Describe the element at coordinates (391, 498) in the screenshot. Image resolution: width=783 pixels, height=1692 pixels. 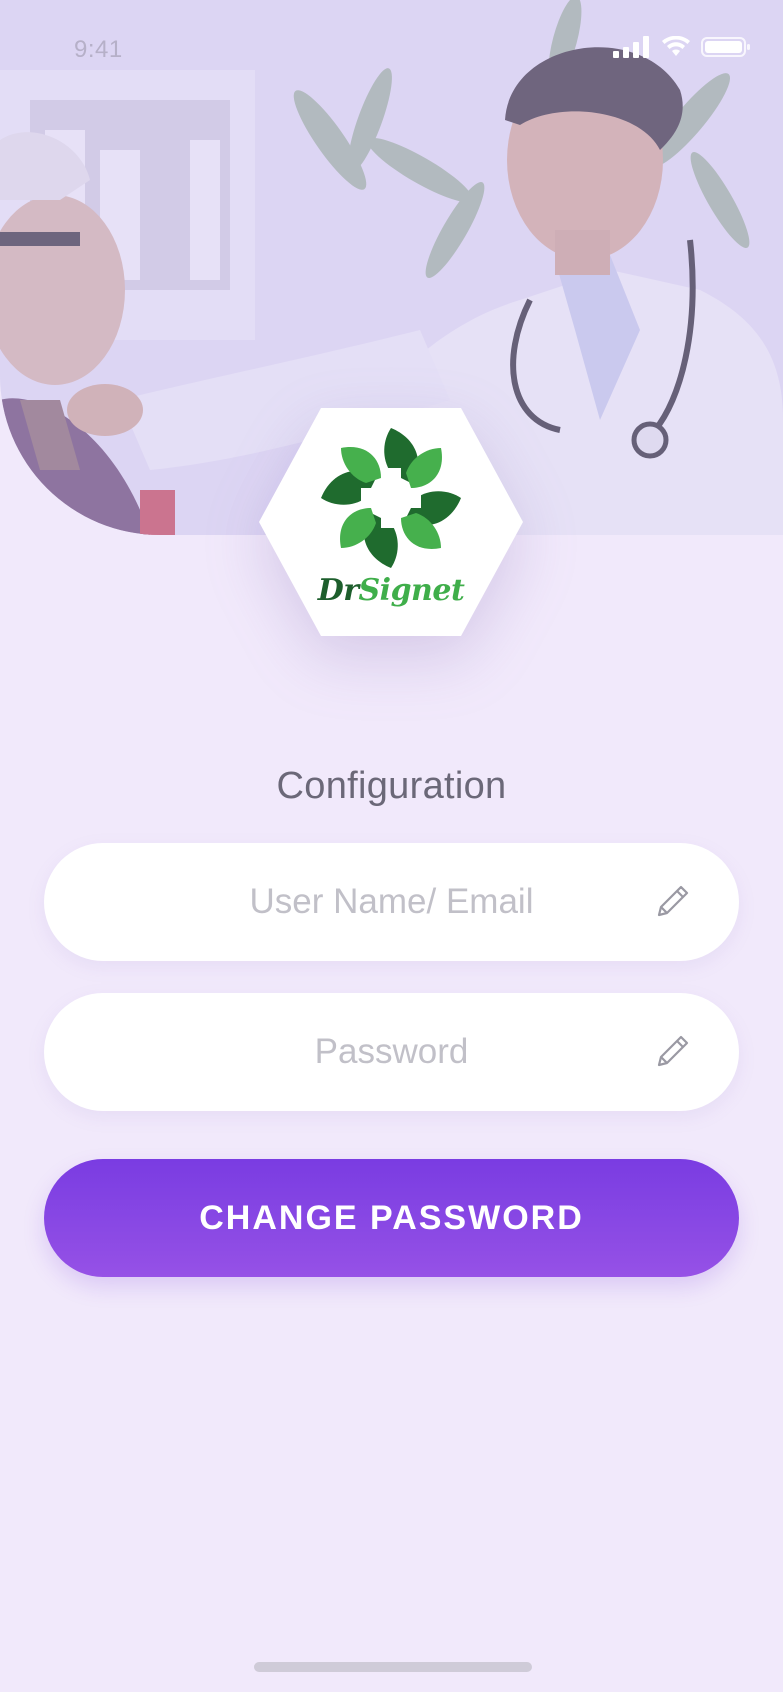
I see `leaf-cross-logo` at that location.